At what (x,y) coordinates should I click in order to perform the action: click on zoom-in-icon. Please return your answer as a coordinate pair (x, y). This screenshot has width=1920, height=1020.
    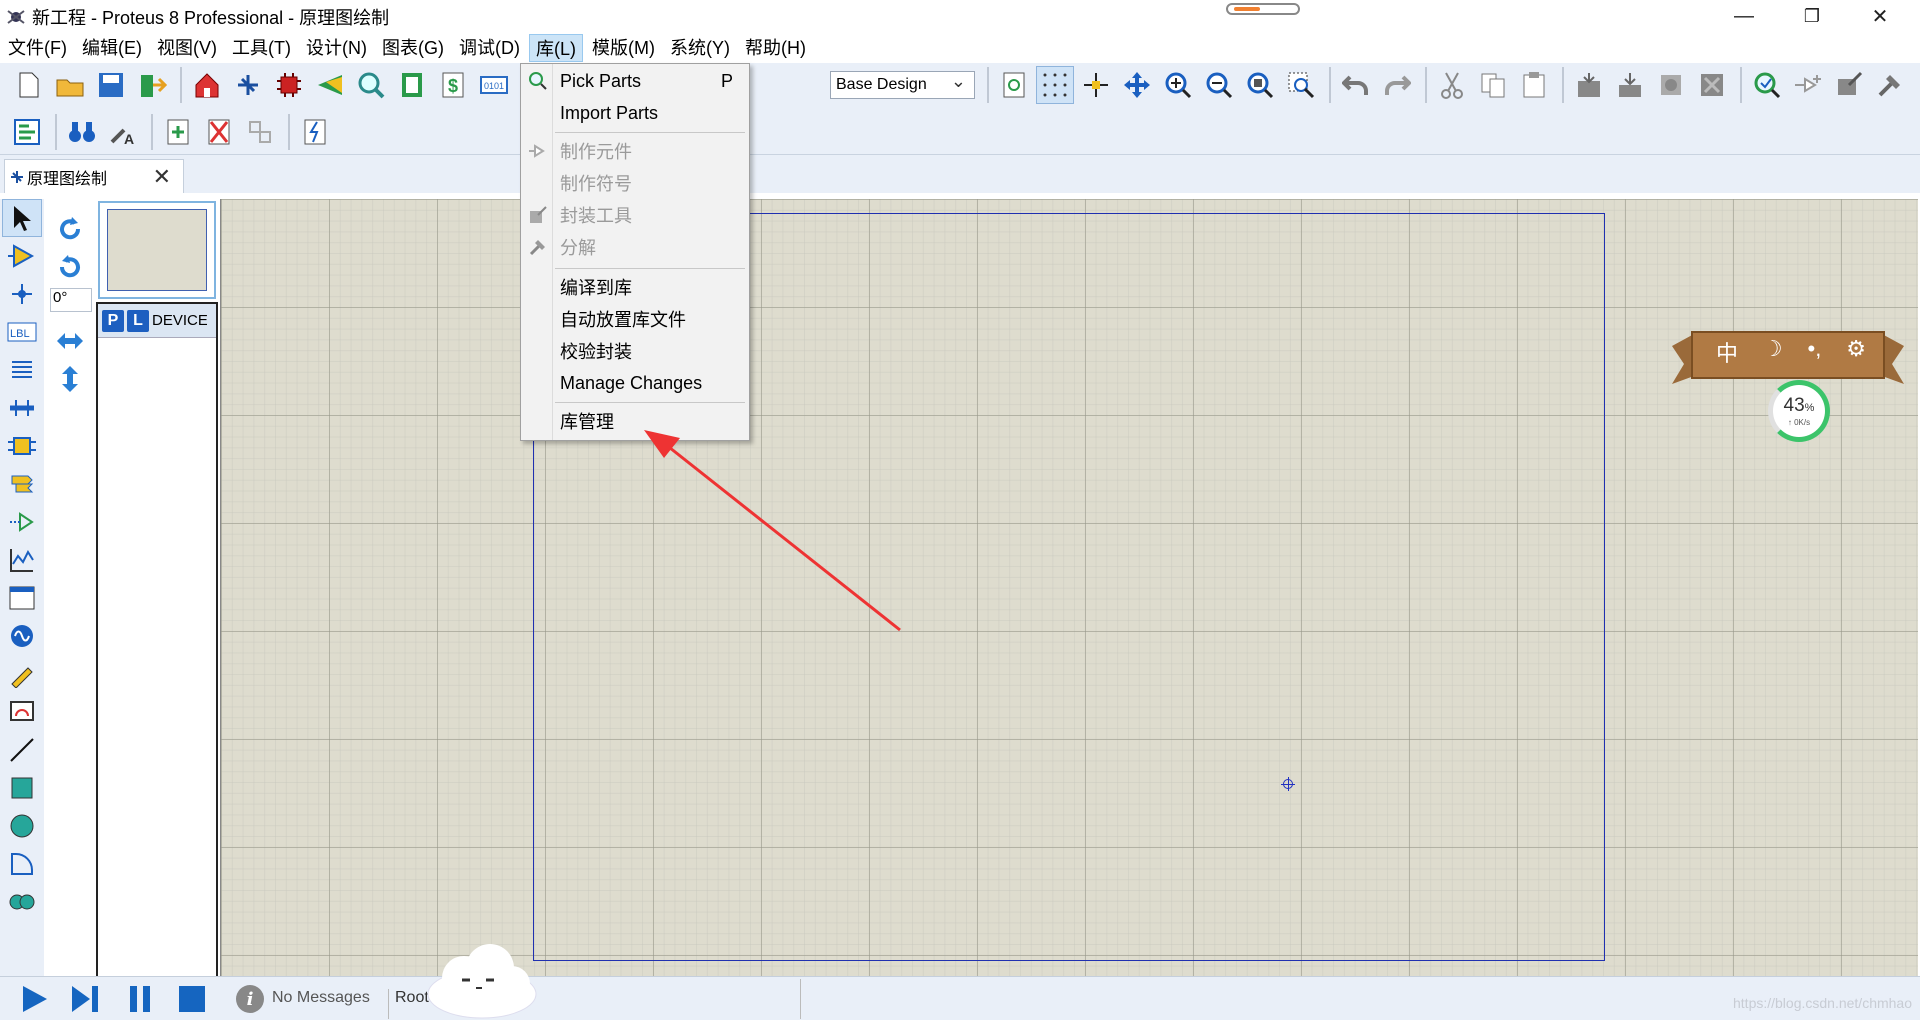
    Looking at the image, I should click on (1178, 85).